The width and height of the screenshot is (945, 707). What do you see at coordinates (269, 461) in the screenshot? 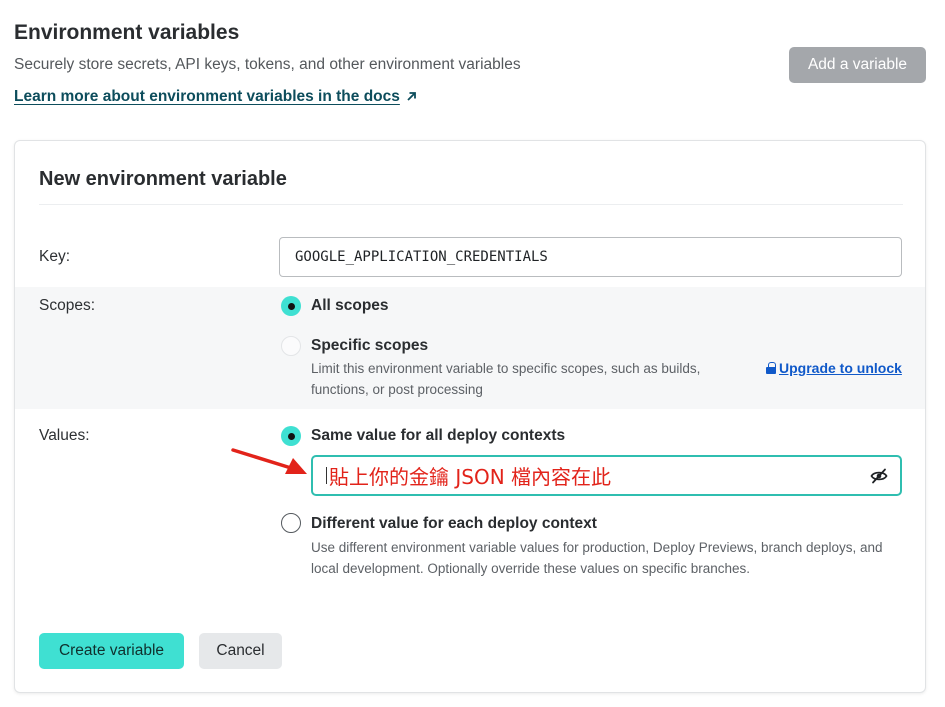
I see `annotation-arrow` at bounding box center [269, 461].